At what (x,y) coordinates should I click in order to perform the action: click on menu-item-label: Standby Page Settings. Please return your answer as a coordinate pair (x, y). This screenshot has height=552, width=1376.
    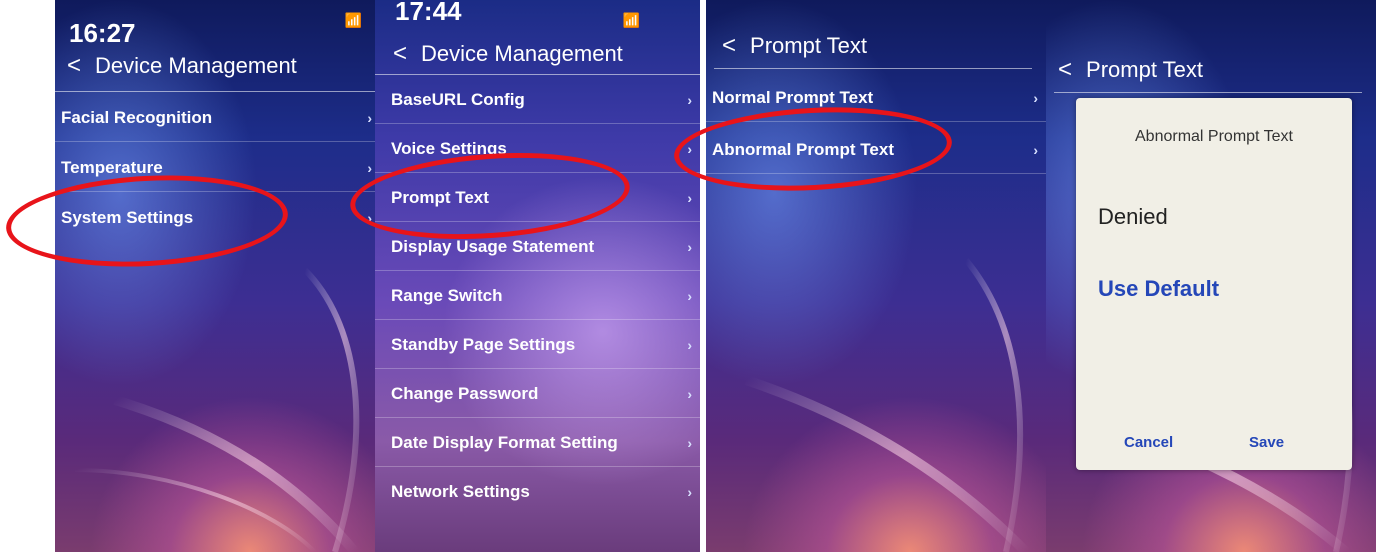
    Looking at the image, I should click on (483, 344).